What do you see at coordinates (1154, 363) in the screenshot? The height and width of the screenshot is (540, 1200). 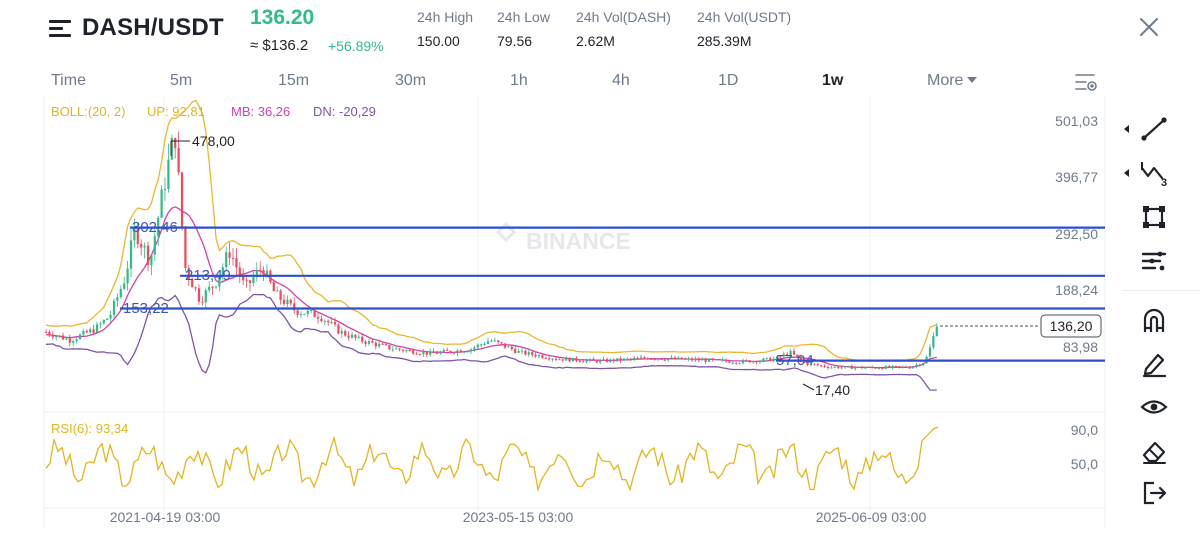 I see `pencil-icon` at bounding box center [1154, 363].